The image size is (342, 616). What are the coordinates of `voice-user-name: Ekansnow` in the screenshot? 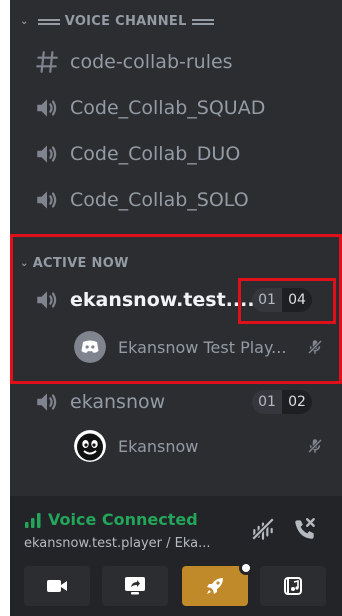 It's located at (158, 446).